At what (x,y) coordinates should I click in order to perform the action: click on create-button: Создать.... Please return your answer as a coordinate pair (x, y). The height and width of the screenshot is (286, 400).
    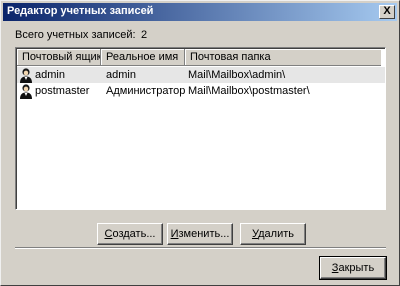
    Looking at the image, I should click on (130, 234).